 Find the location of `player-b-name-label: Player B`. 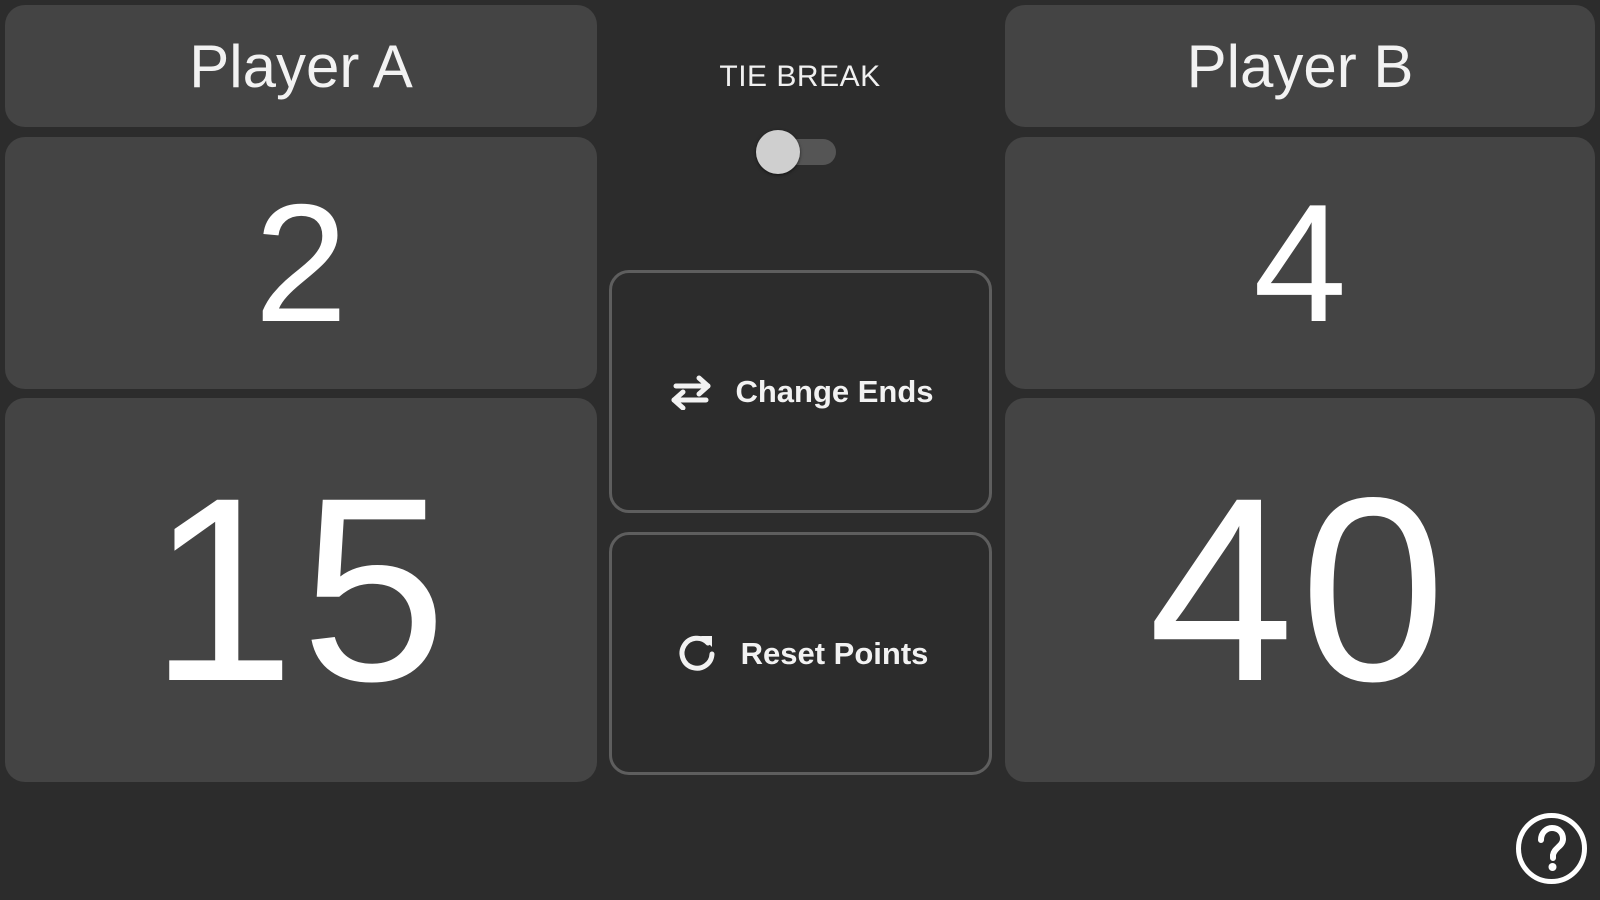

player-b-name-label: Player B is located at coordinates (1300, 66).